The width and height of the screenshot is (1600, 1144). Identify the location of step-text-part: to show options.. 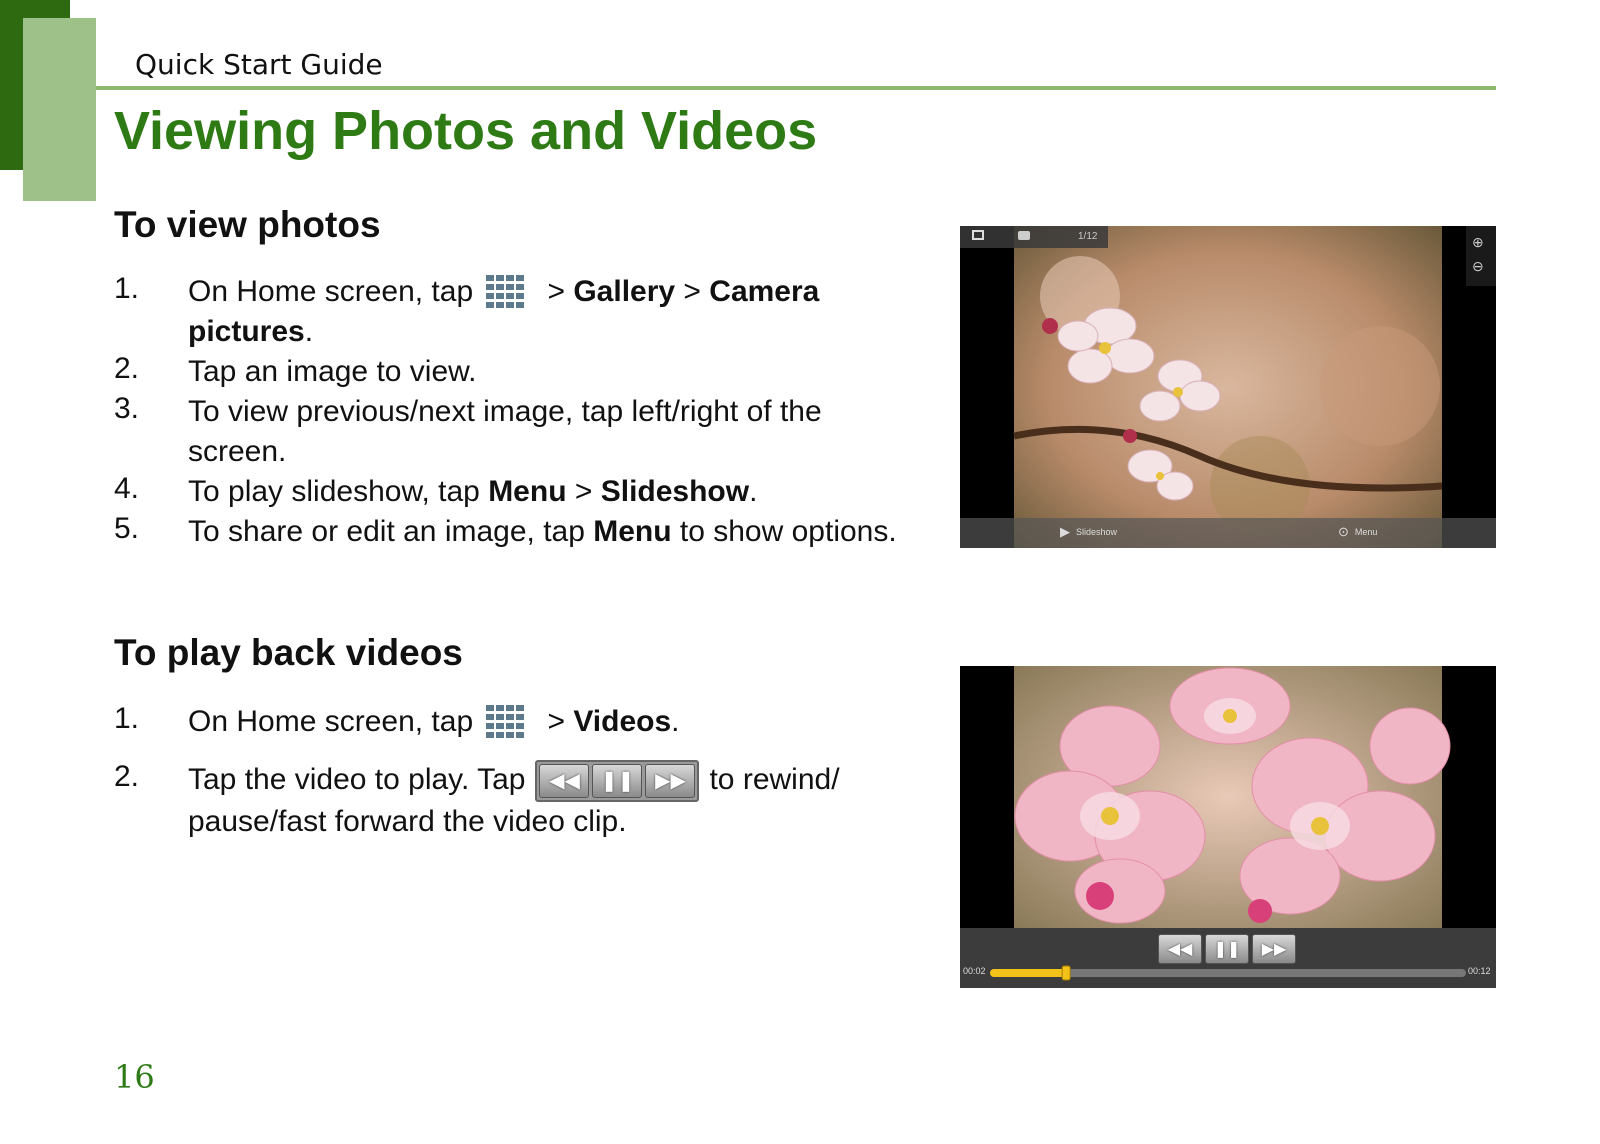
(784, 532).